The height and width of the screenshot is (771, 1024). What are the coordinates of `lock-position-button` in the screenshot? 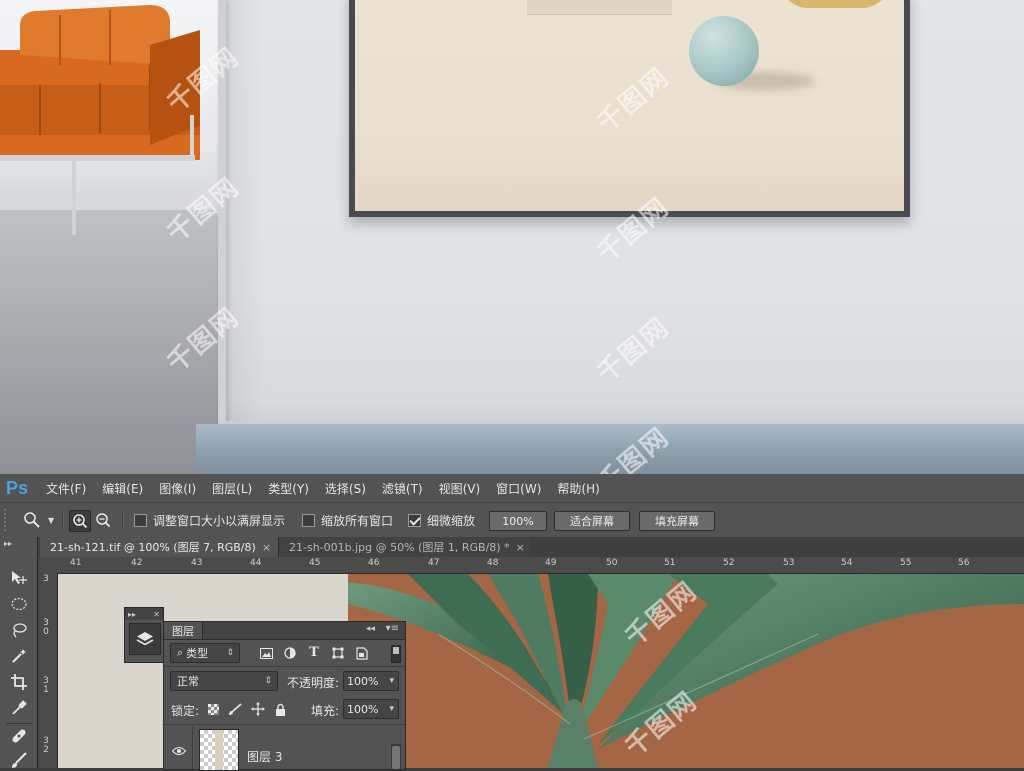 It's located at (258, 709).